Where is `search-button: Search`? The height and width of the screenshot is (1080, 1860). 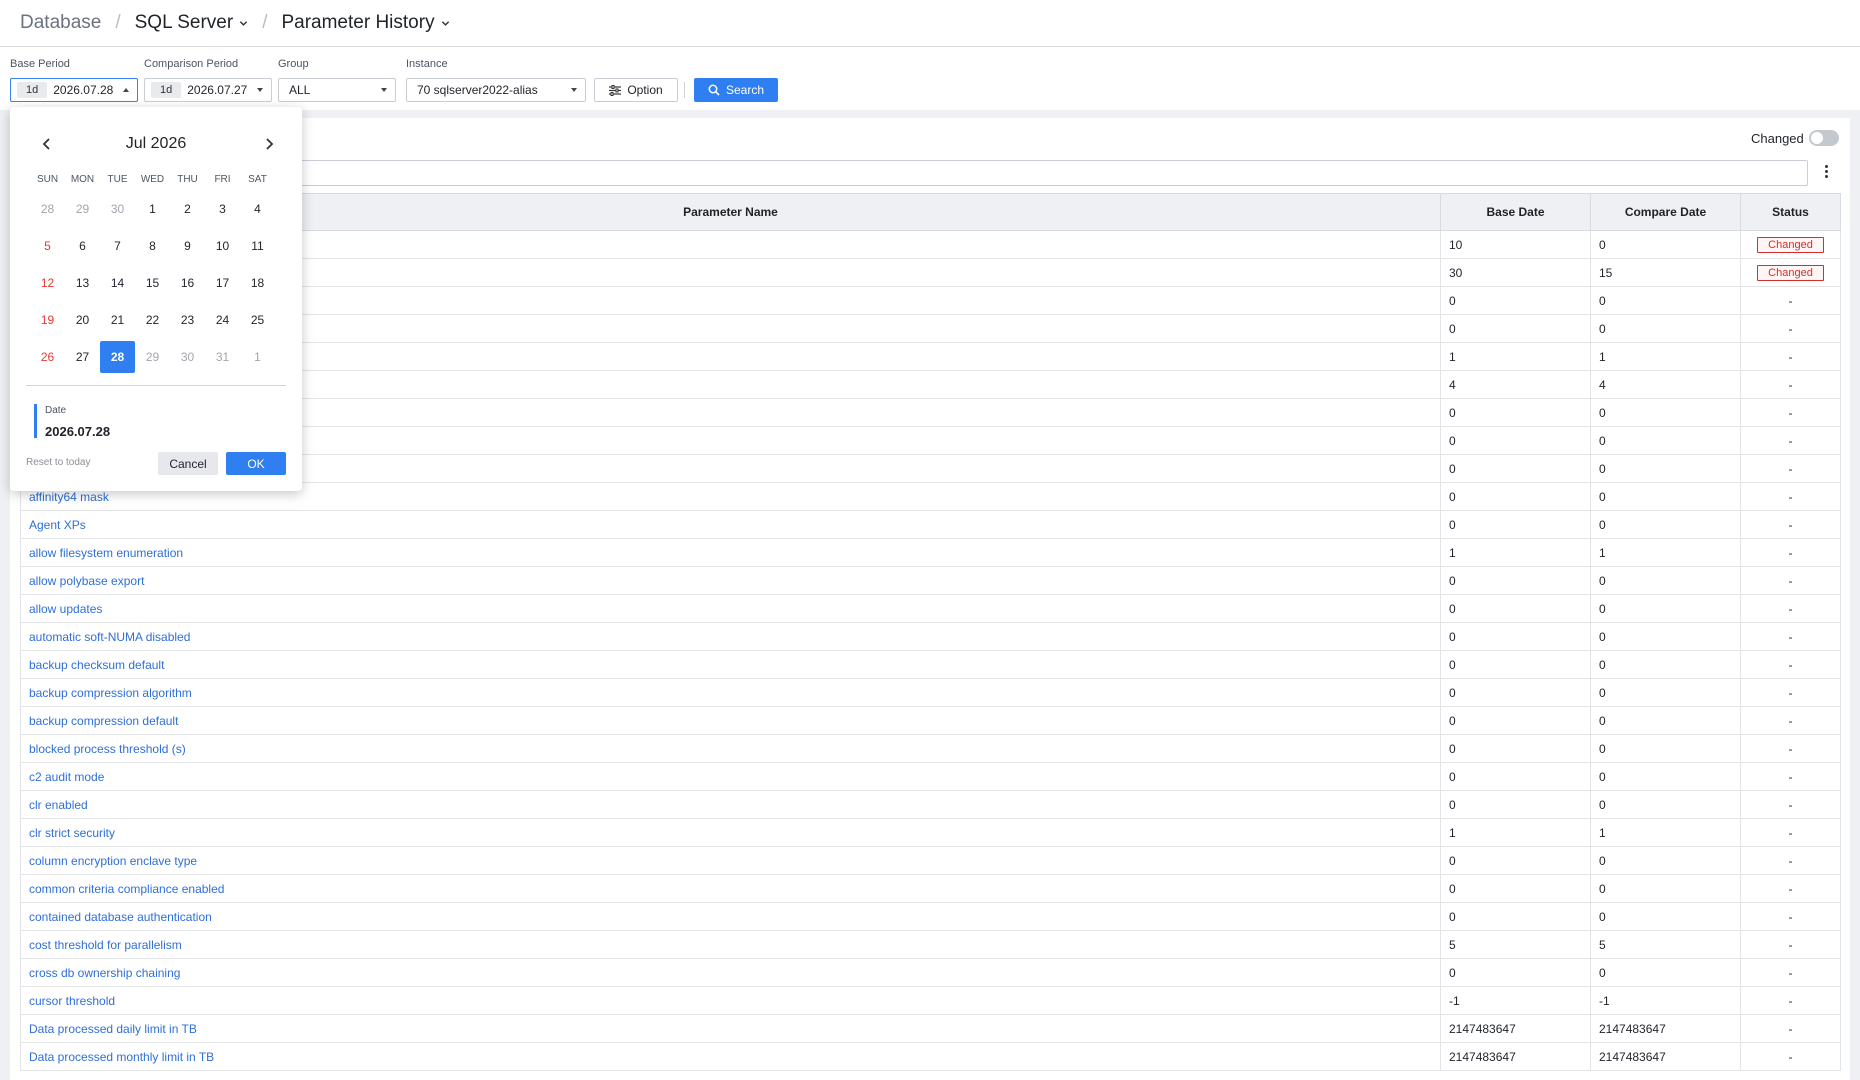 search-button: Search is located at coordinates (736, 90).